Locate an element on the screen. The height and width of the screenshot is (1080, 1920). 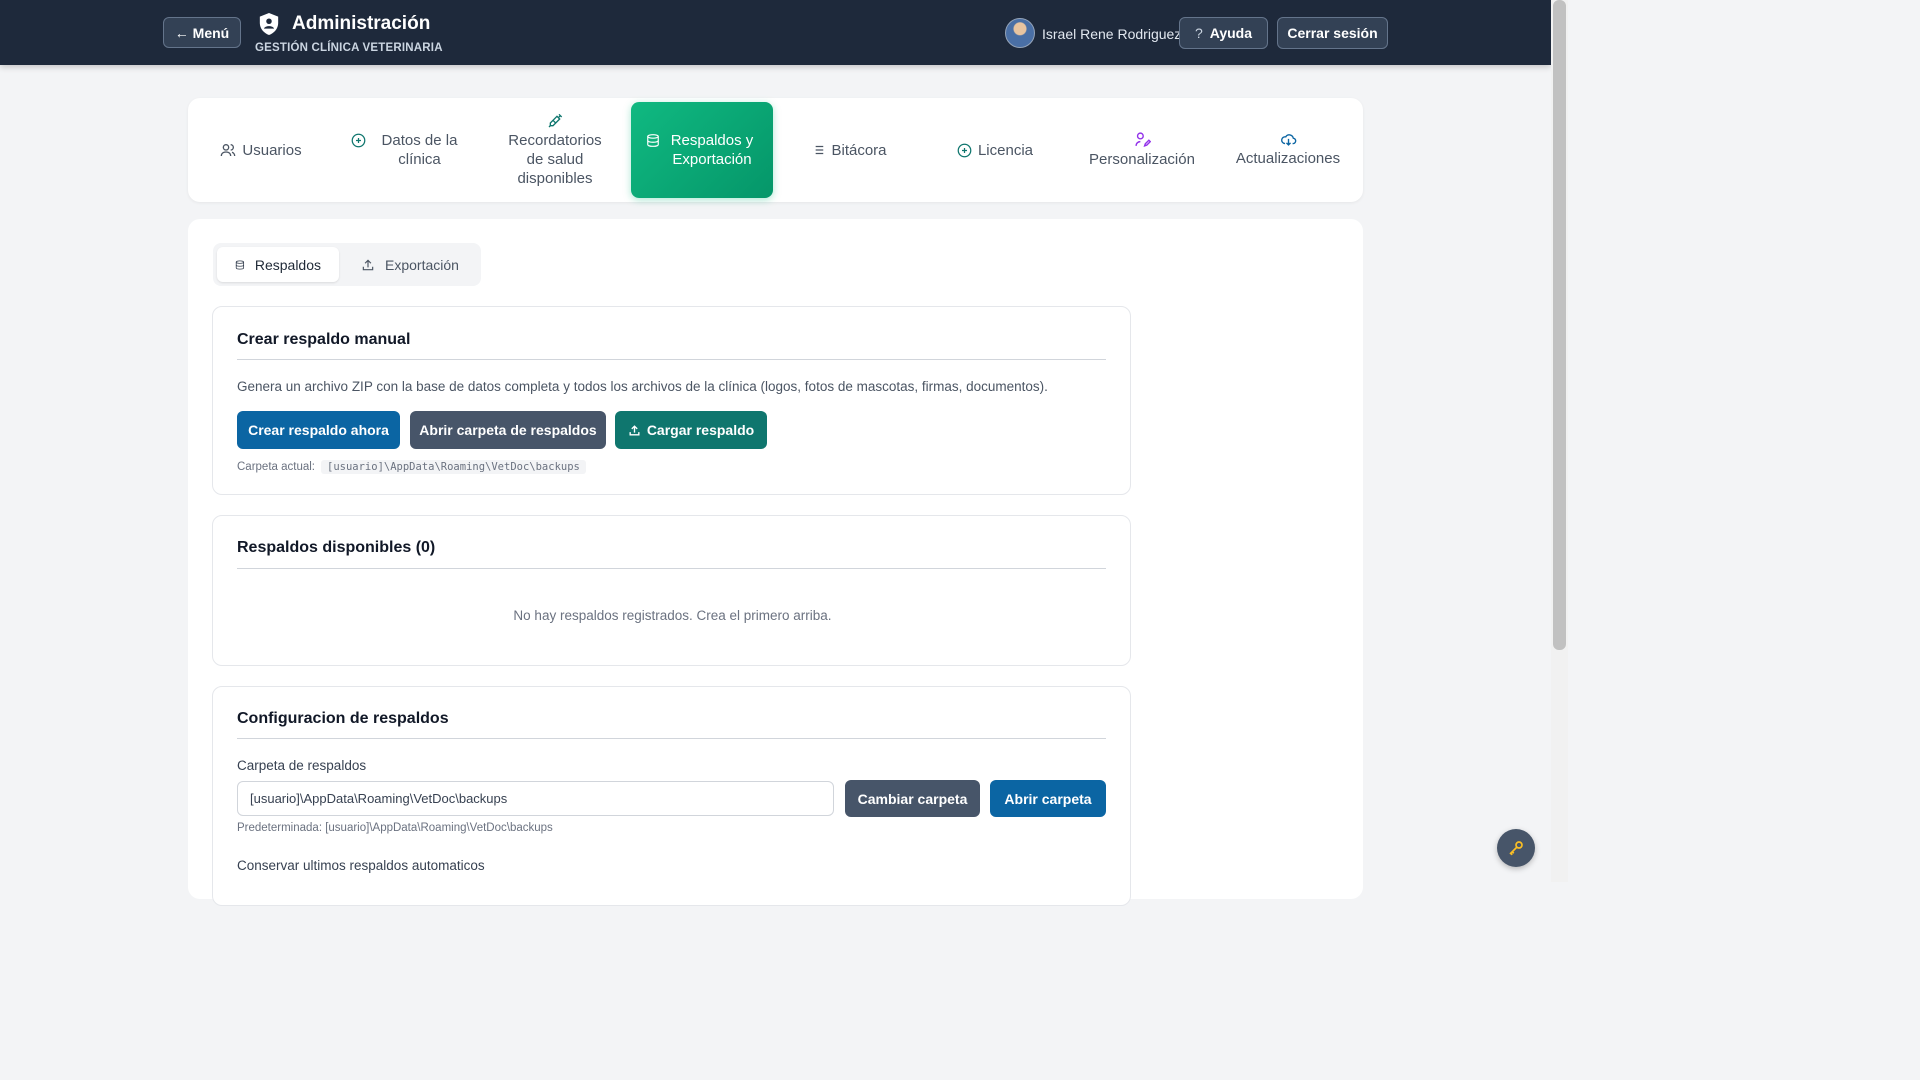
tab-label: Datos de la clínica is located at coordinates (419, 150).